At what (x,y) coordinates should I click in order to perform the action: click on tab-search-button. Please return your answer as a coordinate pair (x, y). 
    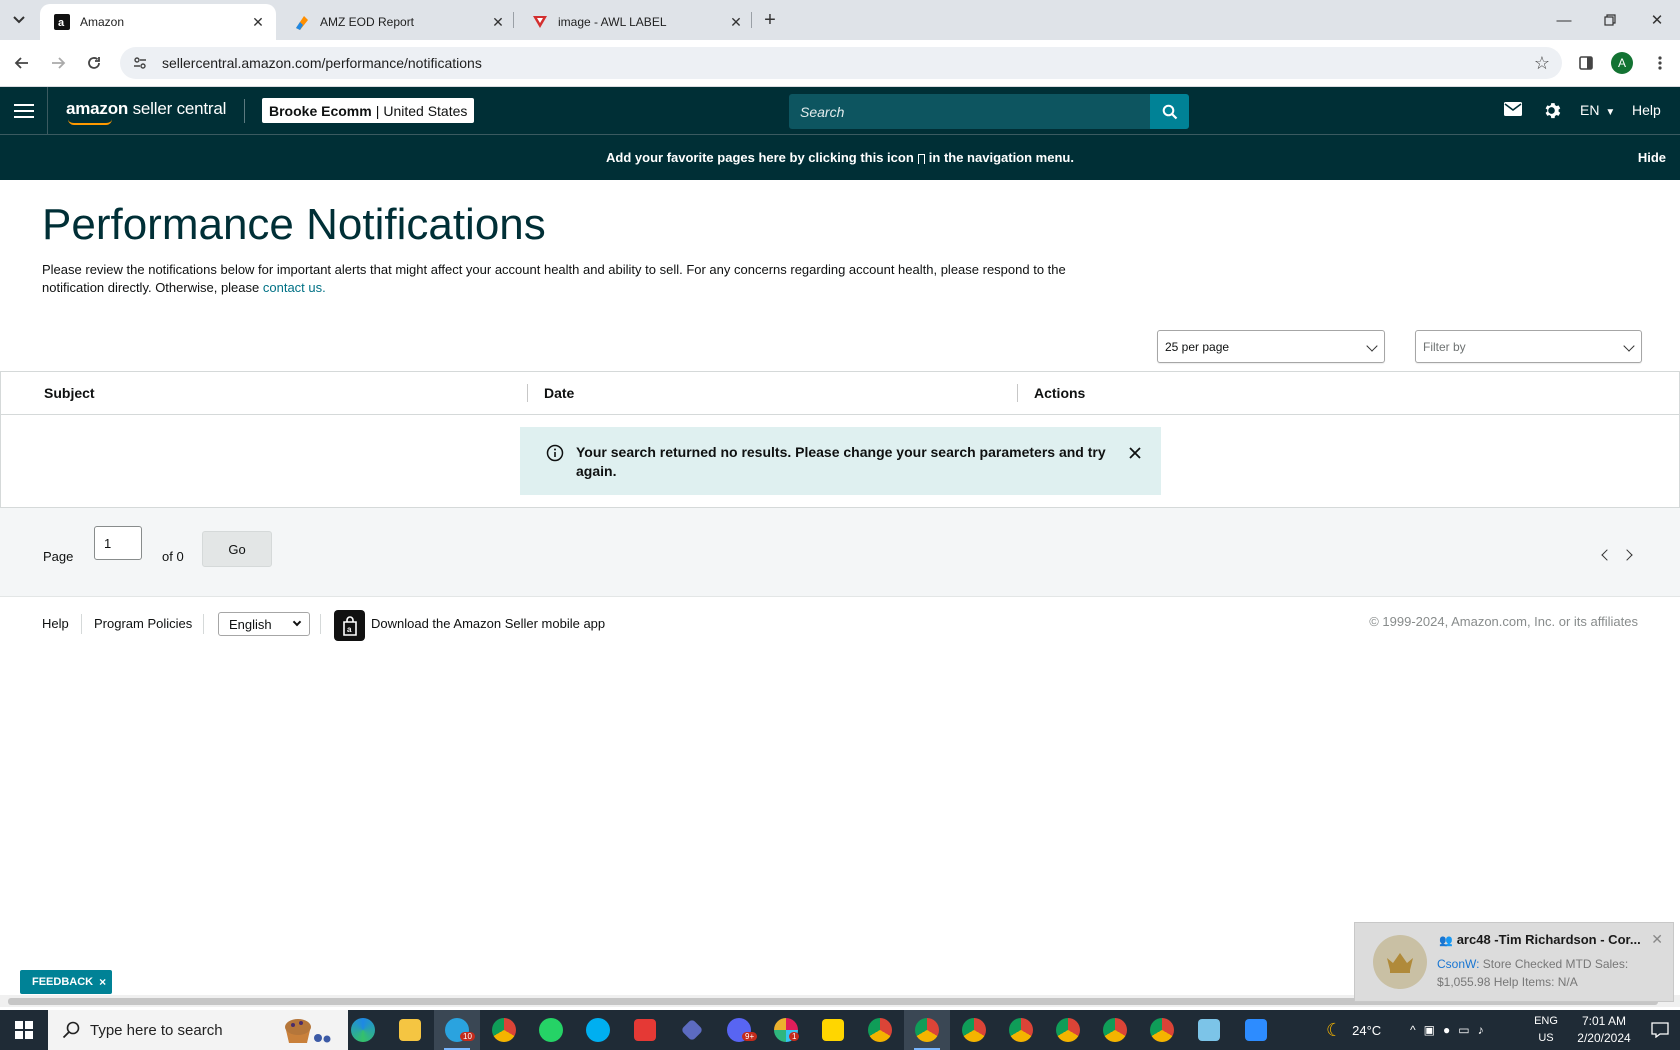
    Looking at the image, I should click on (19, 20).